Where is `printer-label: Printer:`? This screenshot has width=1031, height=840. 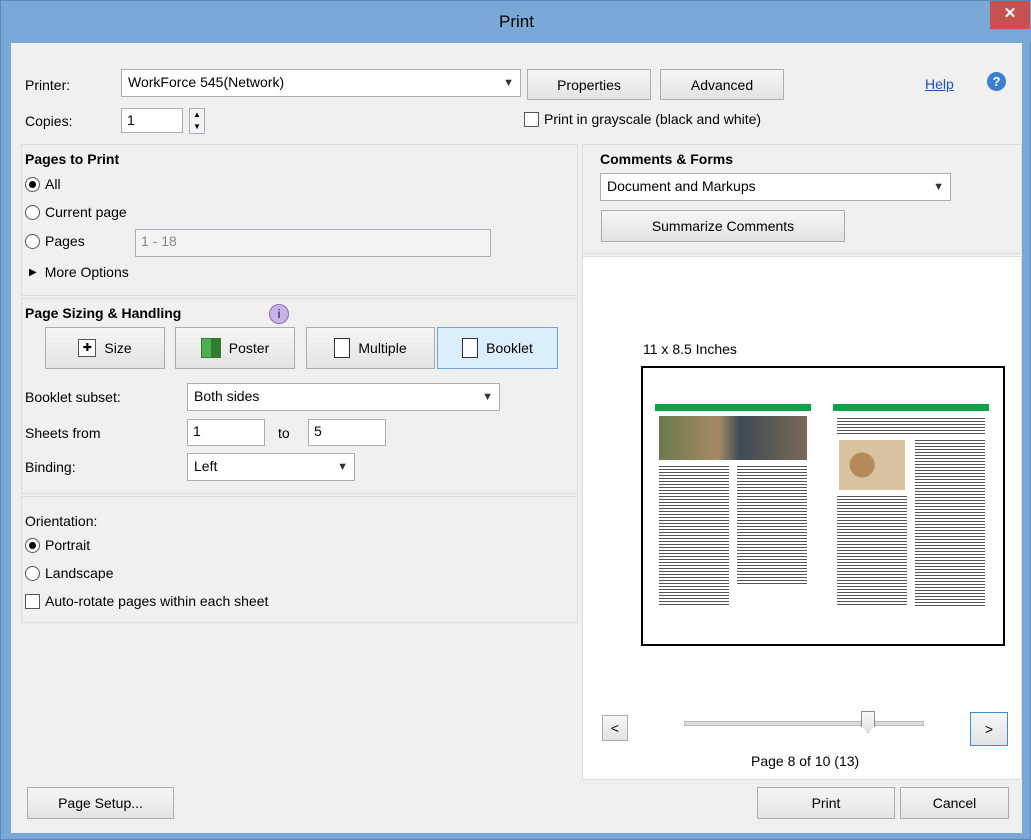 printer-label: Printer: is located at coordinates (48, 85).